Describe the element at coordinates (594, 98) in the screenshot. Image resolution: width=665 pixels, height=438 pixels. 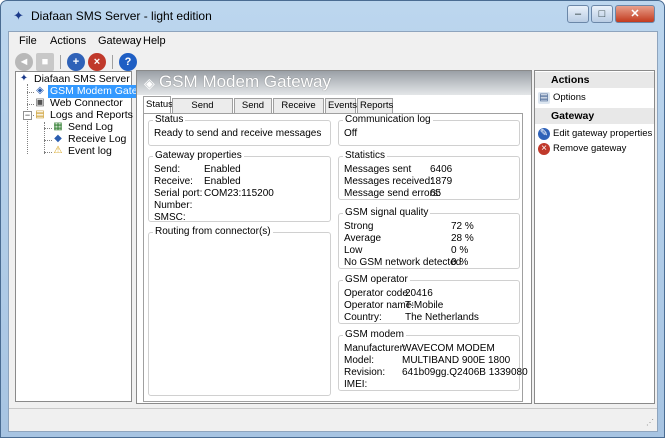
I see `options-action: ▤ Options` at that location.